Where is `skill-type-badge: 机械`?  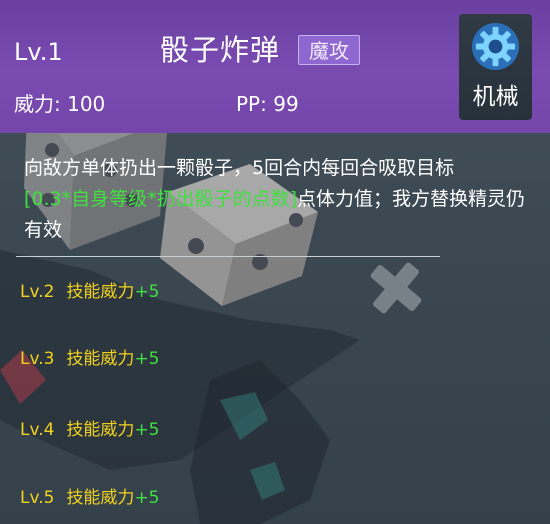
skill-type-badge: 机械 is located at coordinates (495, 67).